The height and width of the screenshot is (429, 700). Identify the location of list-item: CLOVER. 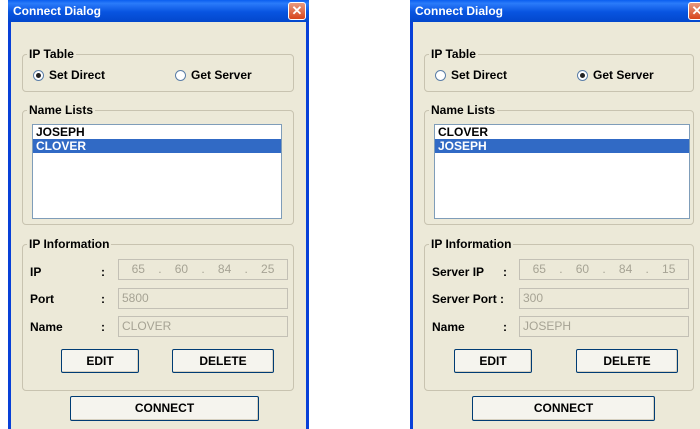
(562, 132).